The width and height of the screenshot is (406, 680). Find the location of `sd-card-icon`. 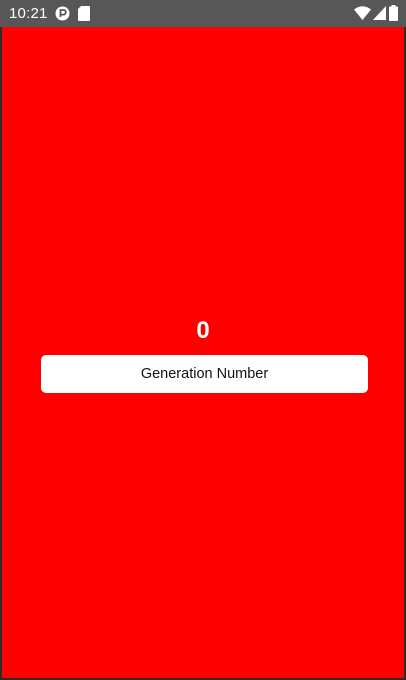

sd-card-icon is located at coordinates (84, 13).